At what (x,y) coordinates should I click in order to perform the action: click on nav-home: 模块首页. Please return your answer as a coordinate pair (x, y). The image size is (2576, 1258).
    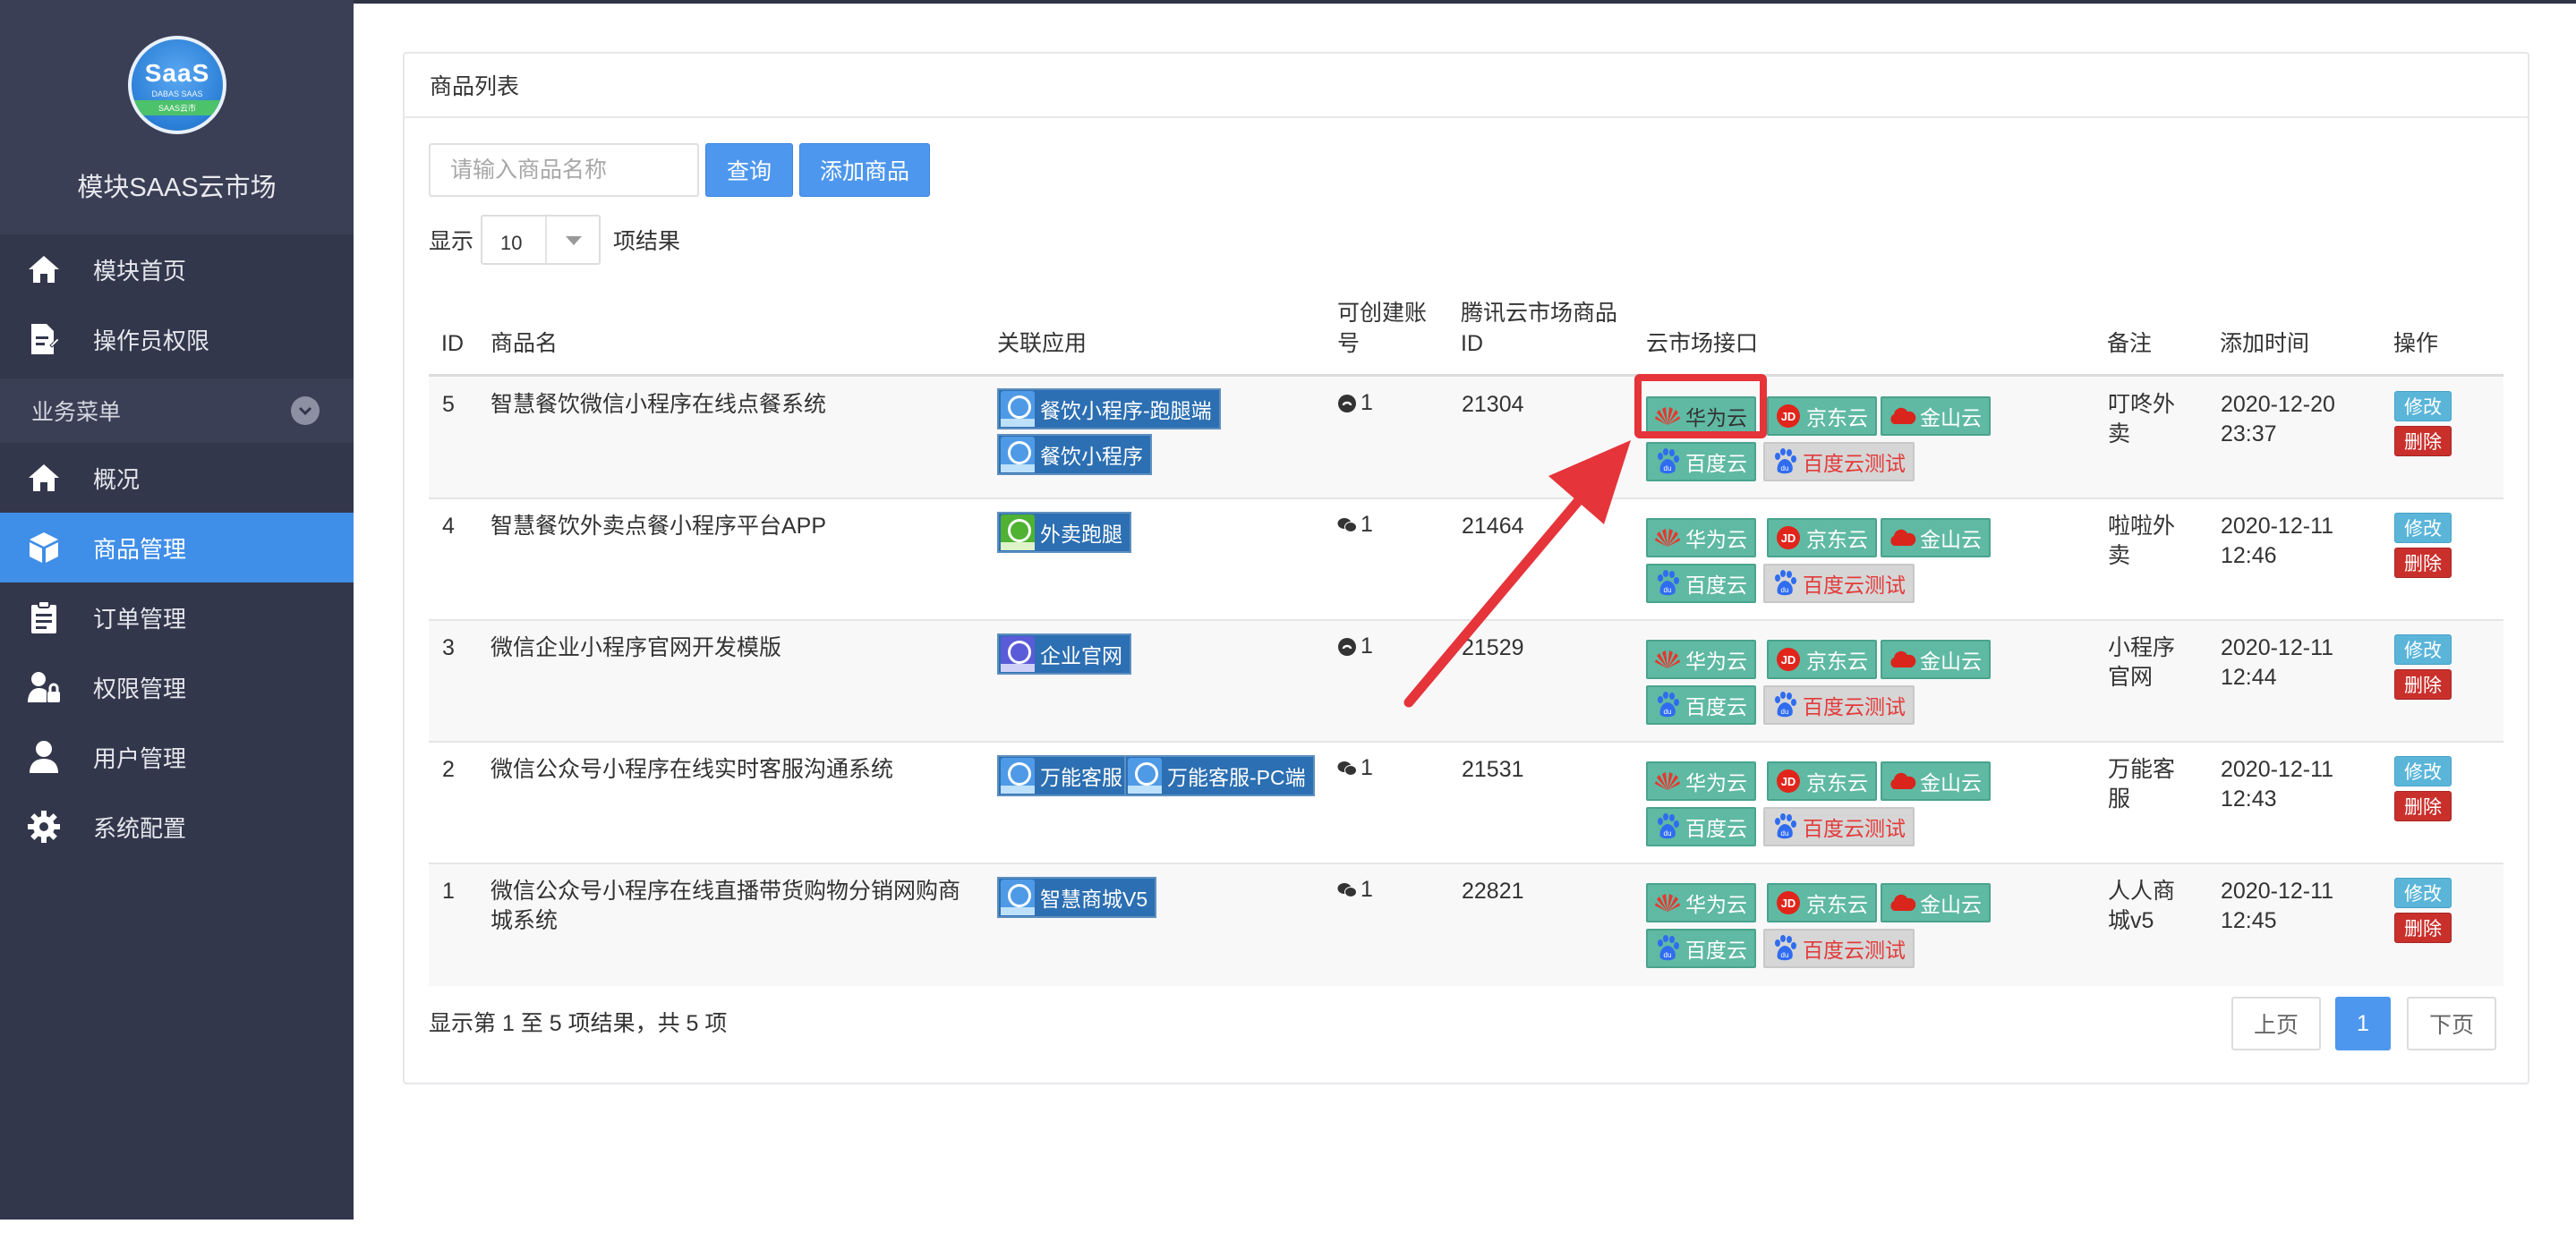
    Looking at the image, I should click on (177, 269).